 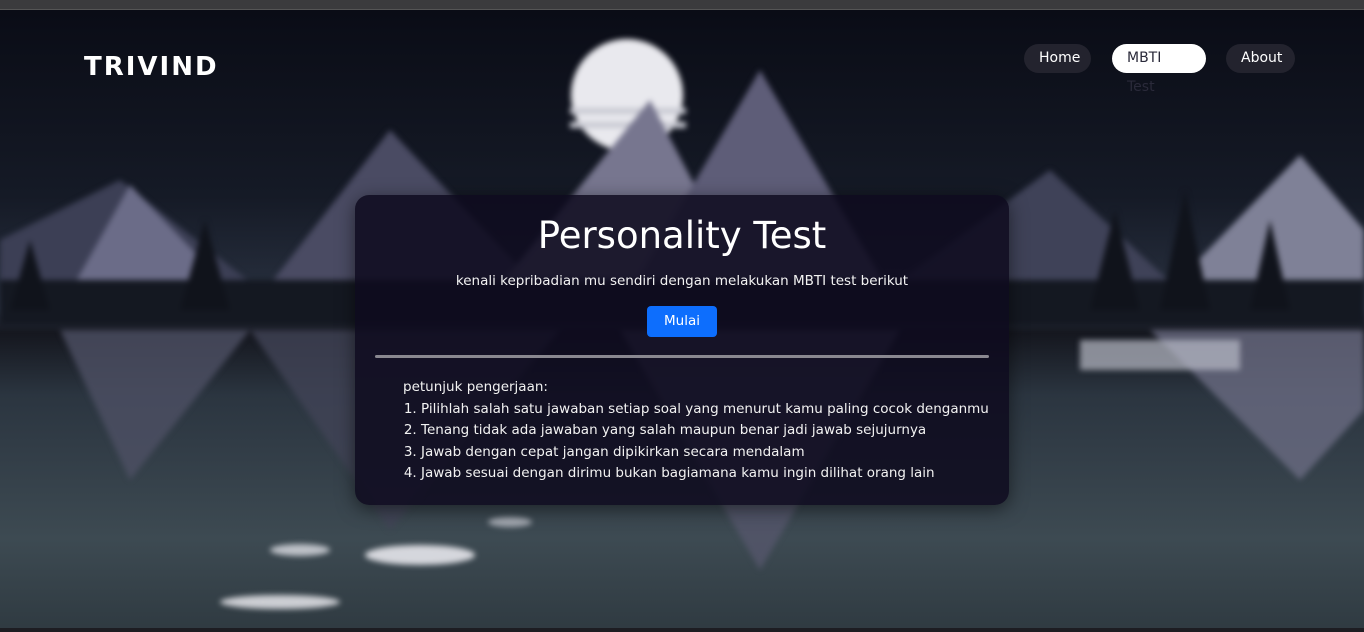 I want to click on start-button: Mulai, so click(x=682, y=321).